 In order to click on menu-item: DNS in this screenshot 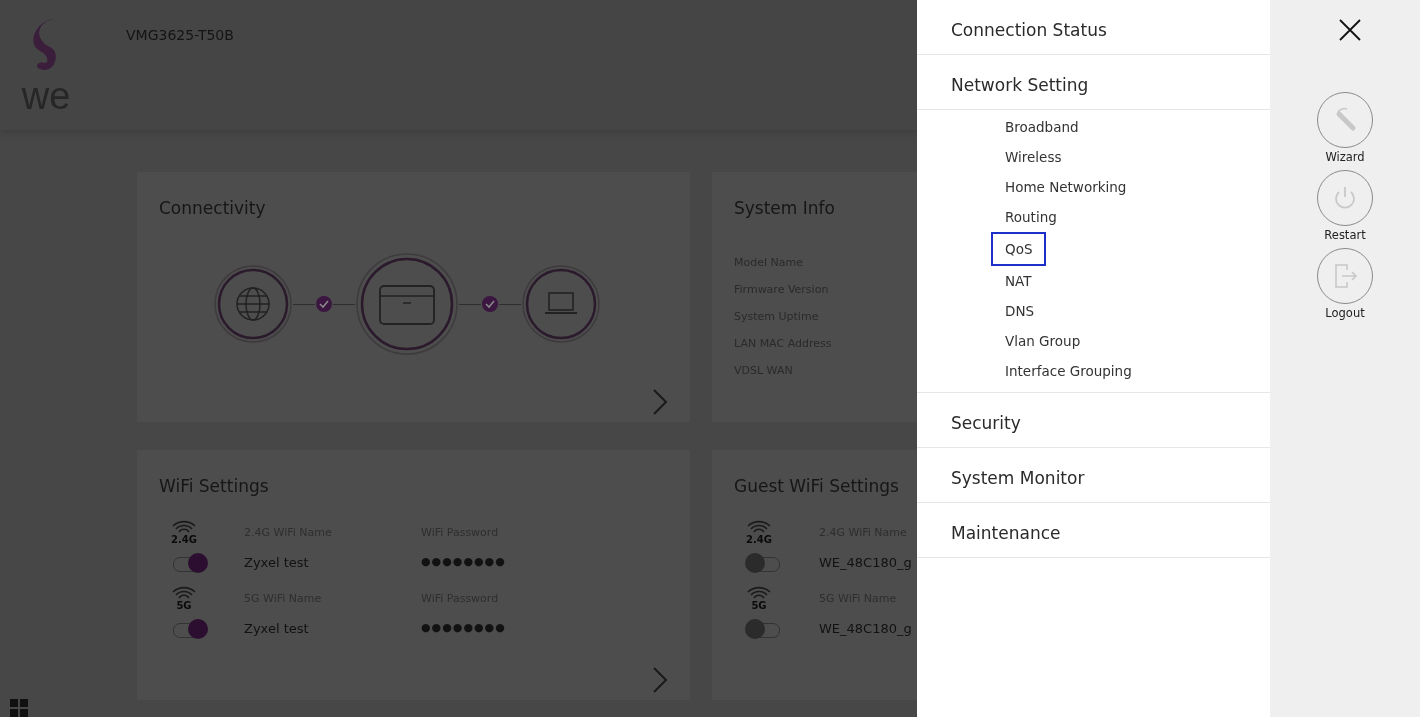, I will do `click(1020, 311)`.